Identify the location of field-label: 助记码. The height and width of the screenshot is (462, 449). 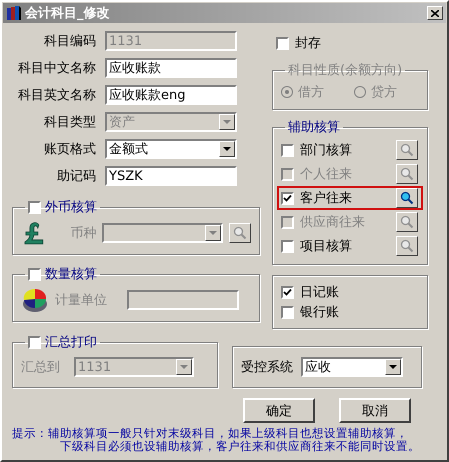
(76, 176).